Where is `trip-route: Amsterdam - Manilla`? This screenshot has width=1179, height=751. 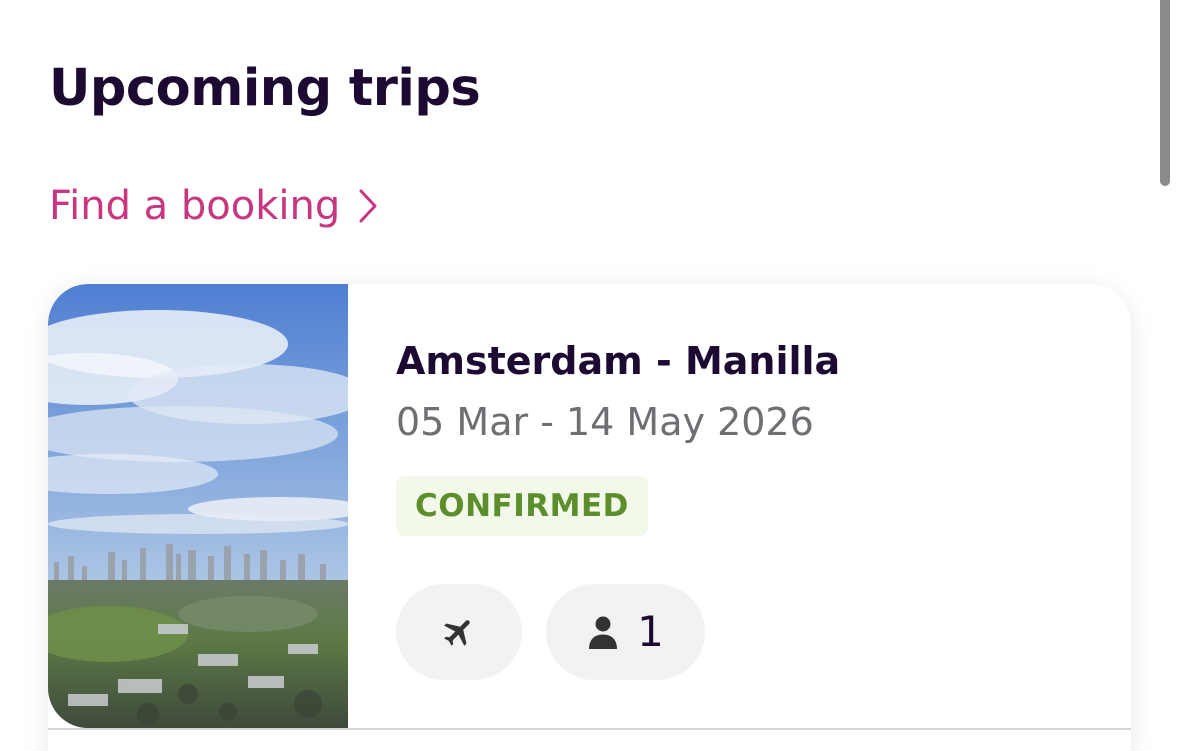 trip-route: Amsterdam - Manilla is located at coordinates (618, 361).